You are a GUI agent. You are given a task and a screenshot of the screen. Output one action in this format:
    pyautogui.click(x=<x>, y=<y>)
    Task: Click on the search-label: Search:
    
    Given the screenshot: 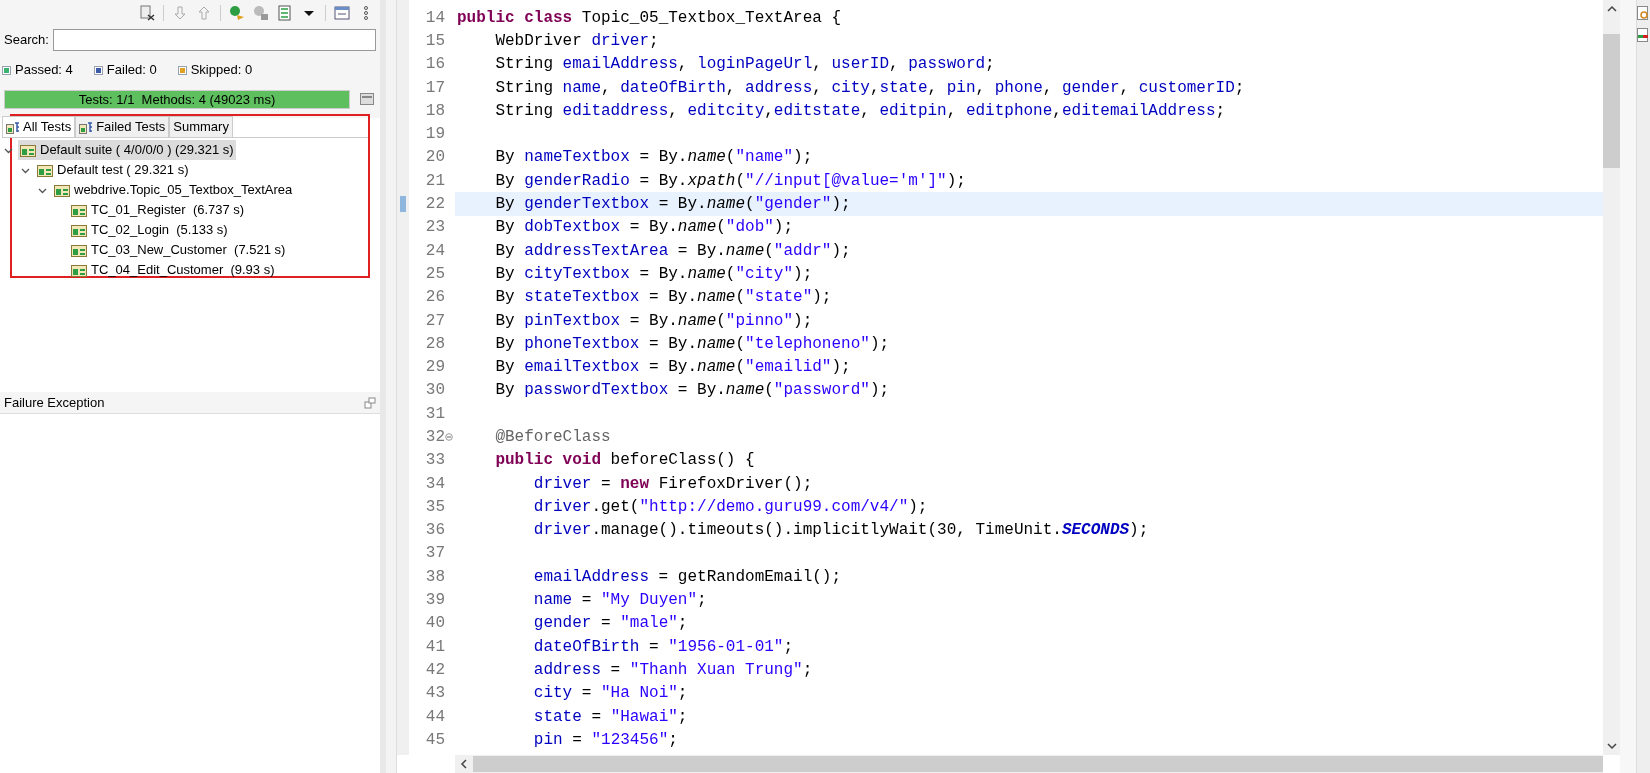 What is the action you would take?
    pyautogui.click(x=26, y=40)
    